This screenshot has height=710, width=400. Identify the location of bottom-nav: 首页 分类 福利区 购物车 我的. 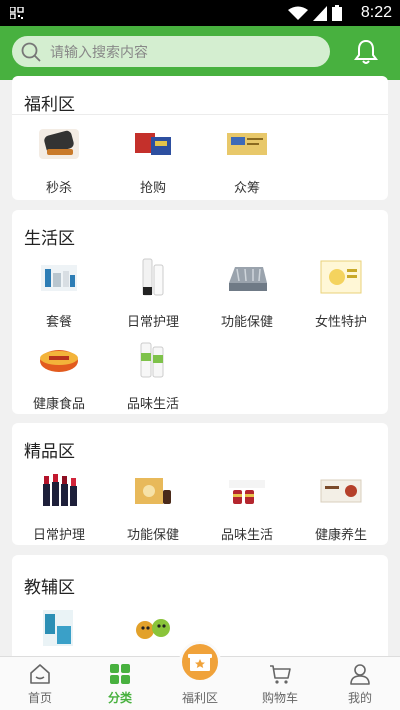
(200, 675).